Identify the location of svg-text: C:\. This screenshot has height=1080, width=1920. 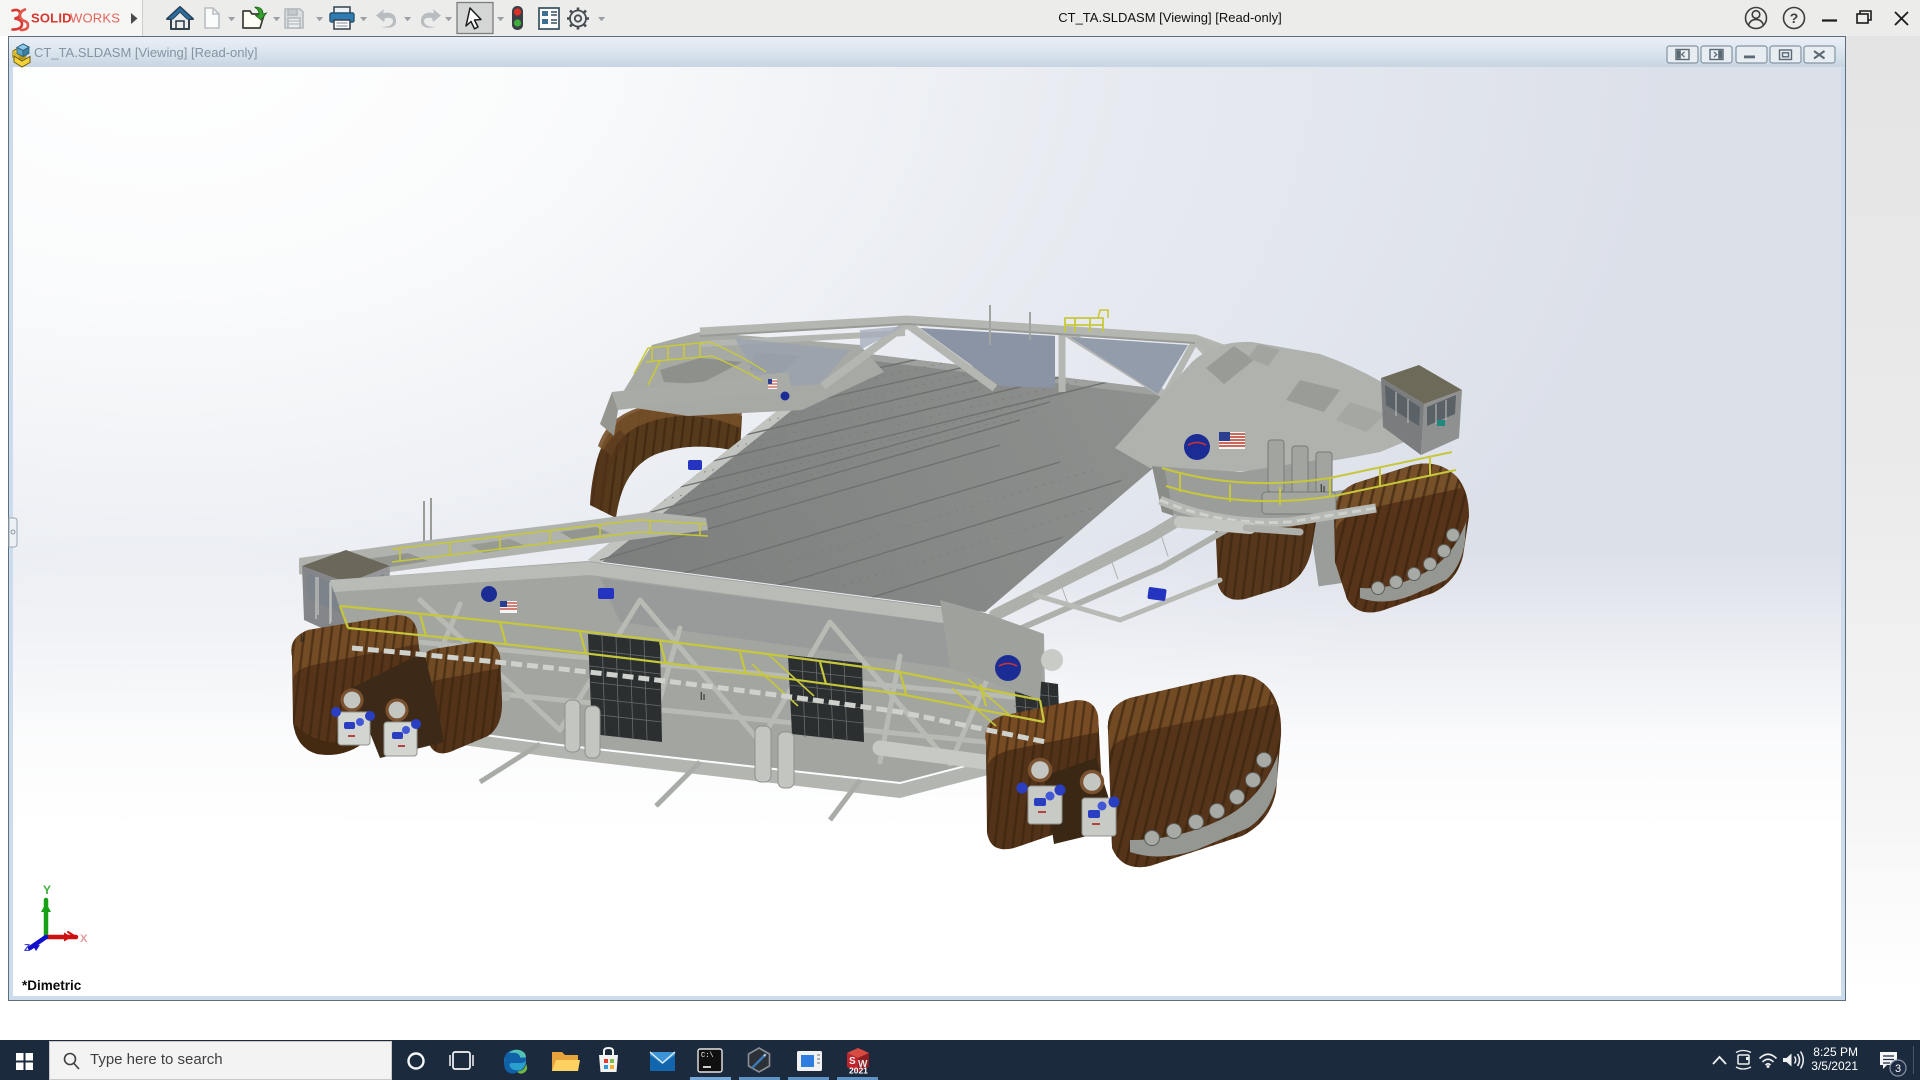
(707, 1056).